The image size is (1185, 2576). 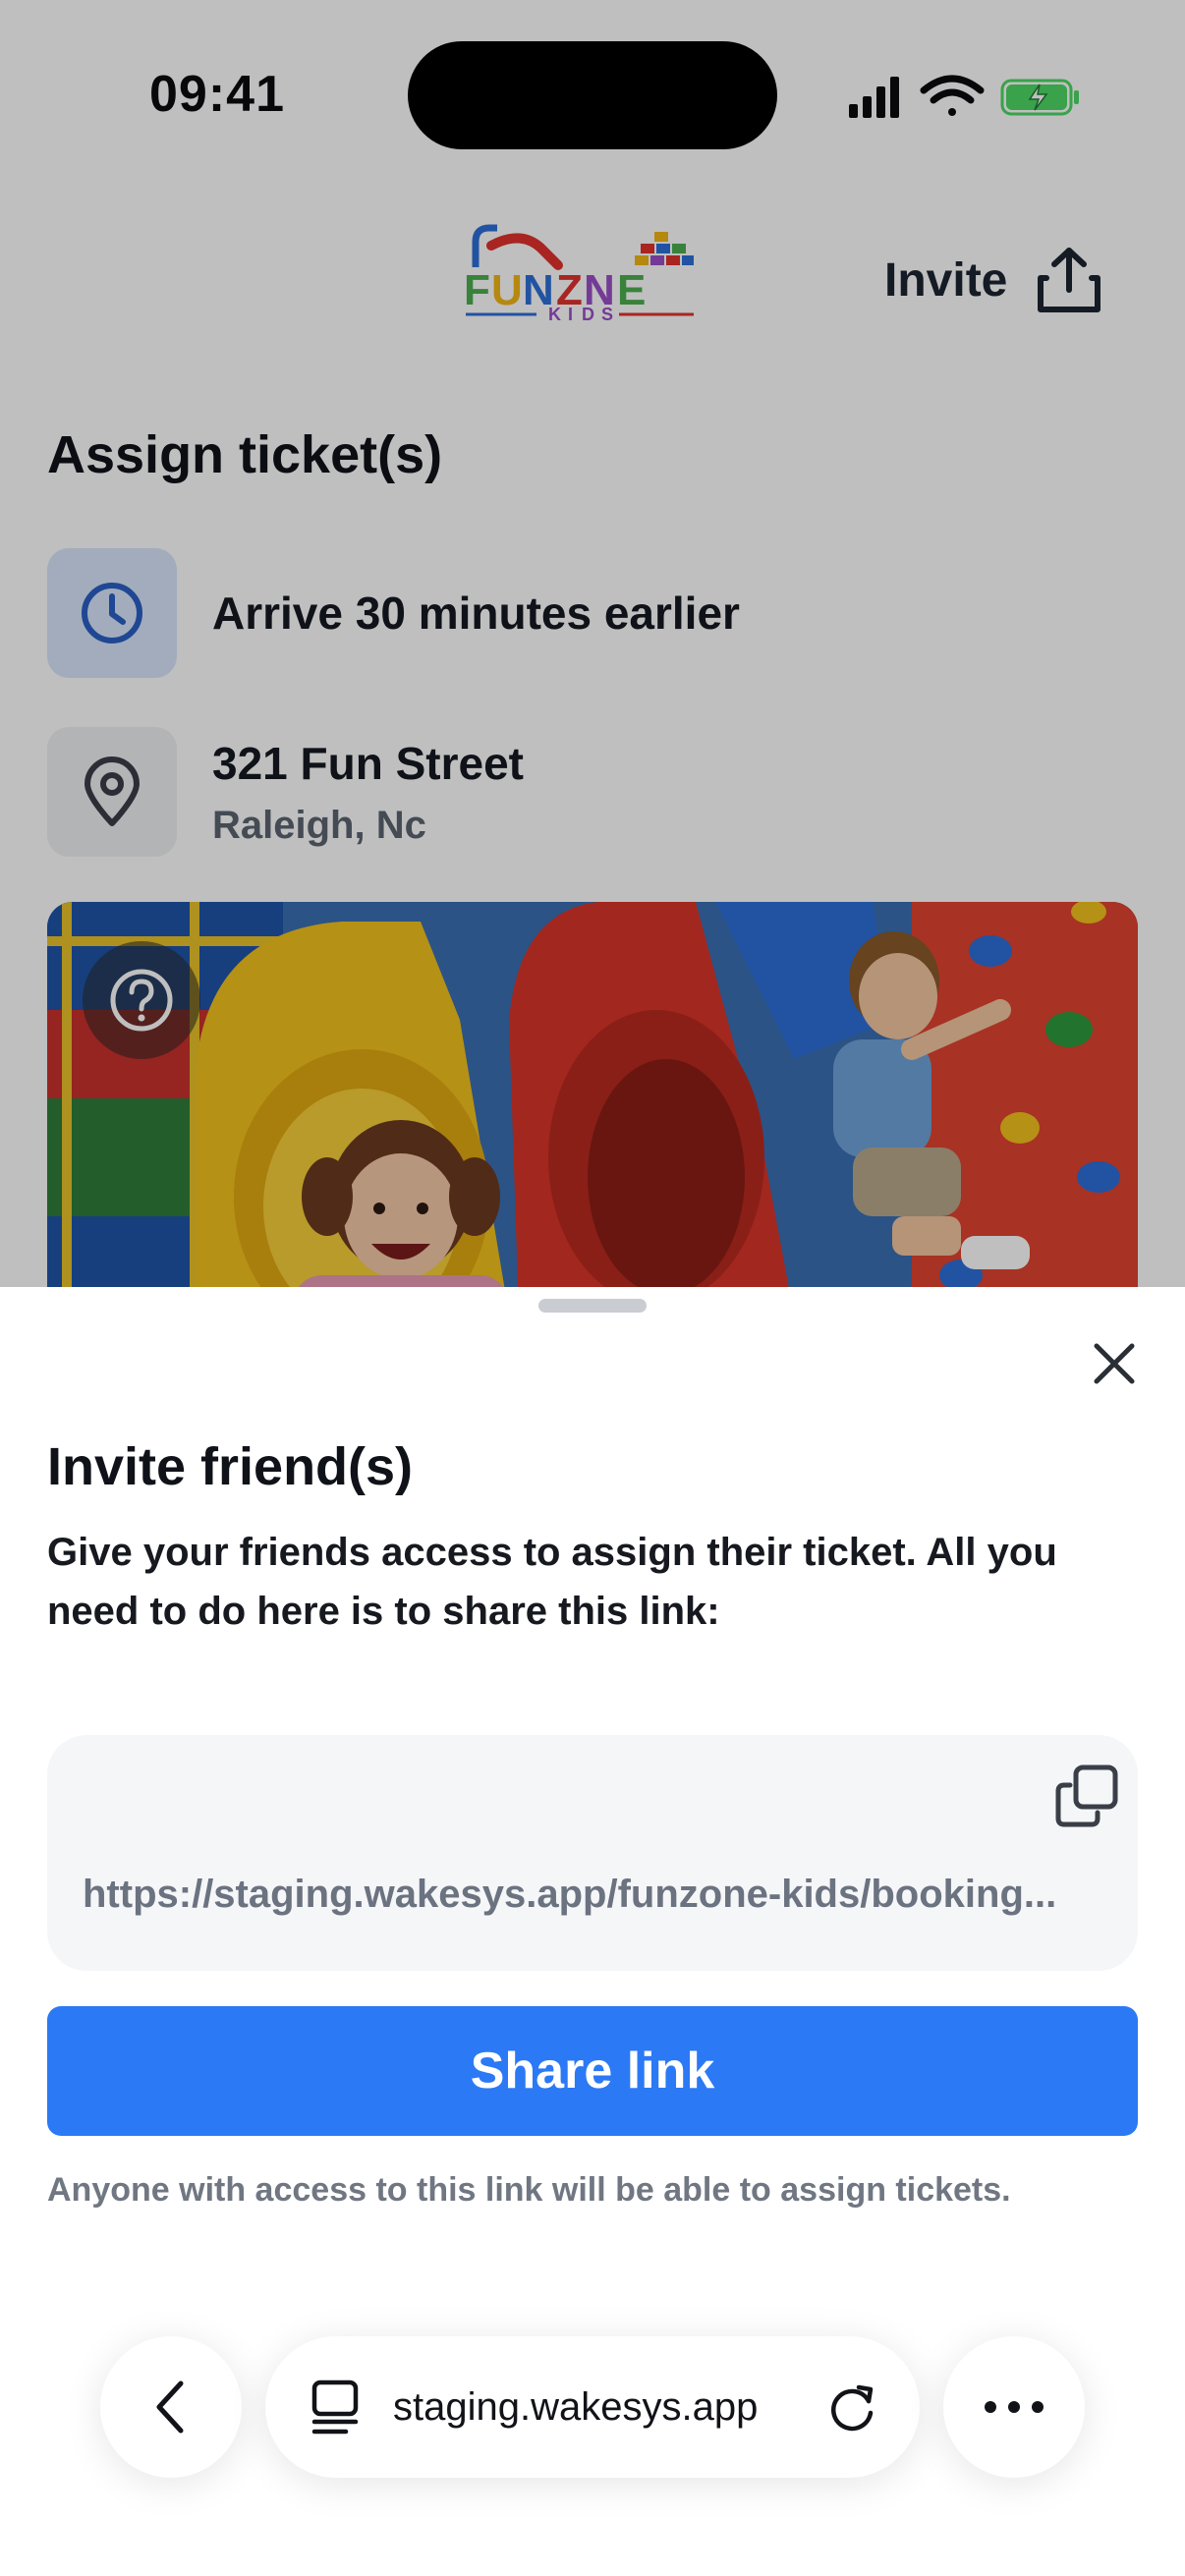 I want to click on share-upload-icon, so click(x=1069, y=280).